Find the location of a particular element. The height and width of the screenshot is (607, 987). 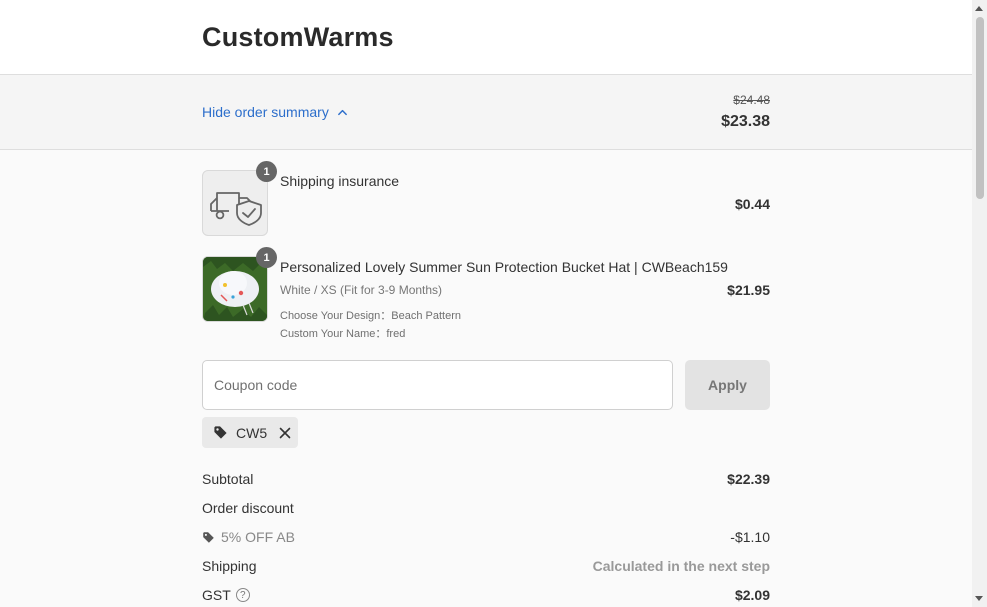

toggle-label: Hide order summary is located at coordinates (265, 112).